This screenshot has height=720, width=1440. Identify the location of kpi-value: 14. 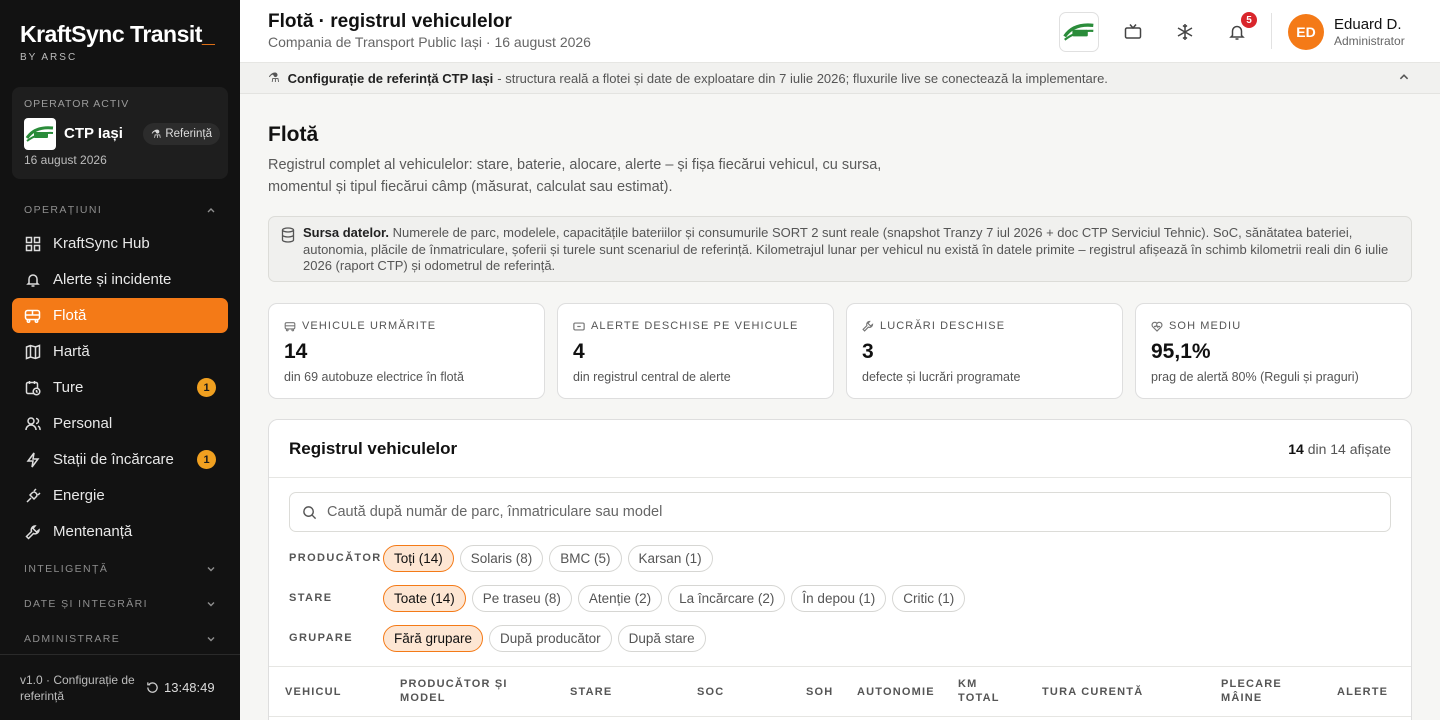
(296, 351).